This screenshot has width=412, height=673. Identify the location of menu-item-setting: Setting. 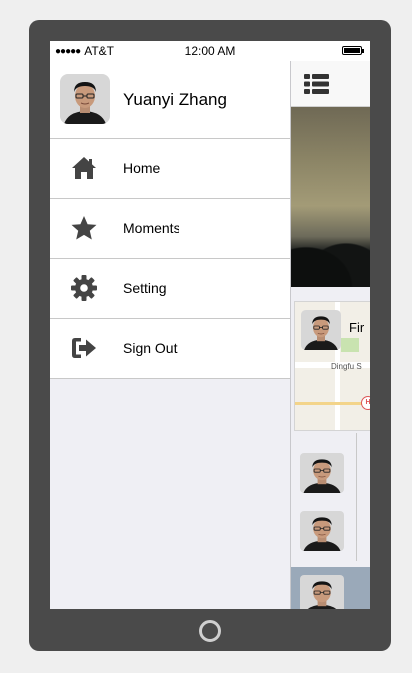
(170, 289).